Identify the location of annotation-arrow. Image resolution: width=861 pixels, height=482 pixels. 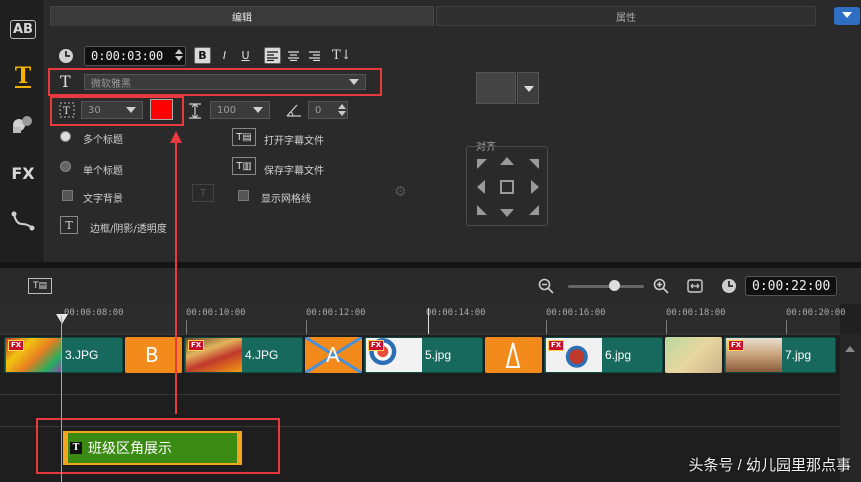
(176, 272).